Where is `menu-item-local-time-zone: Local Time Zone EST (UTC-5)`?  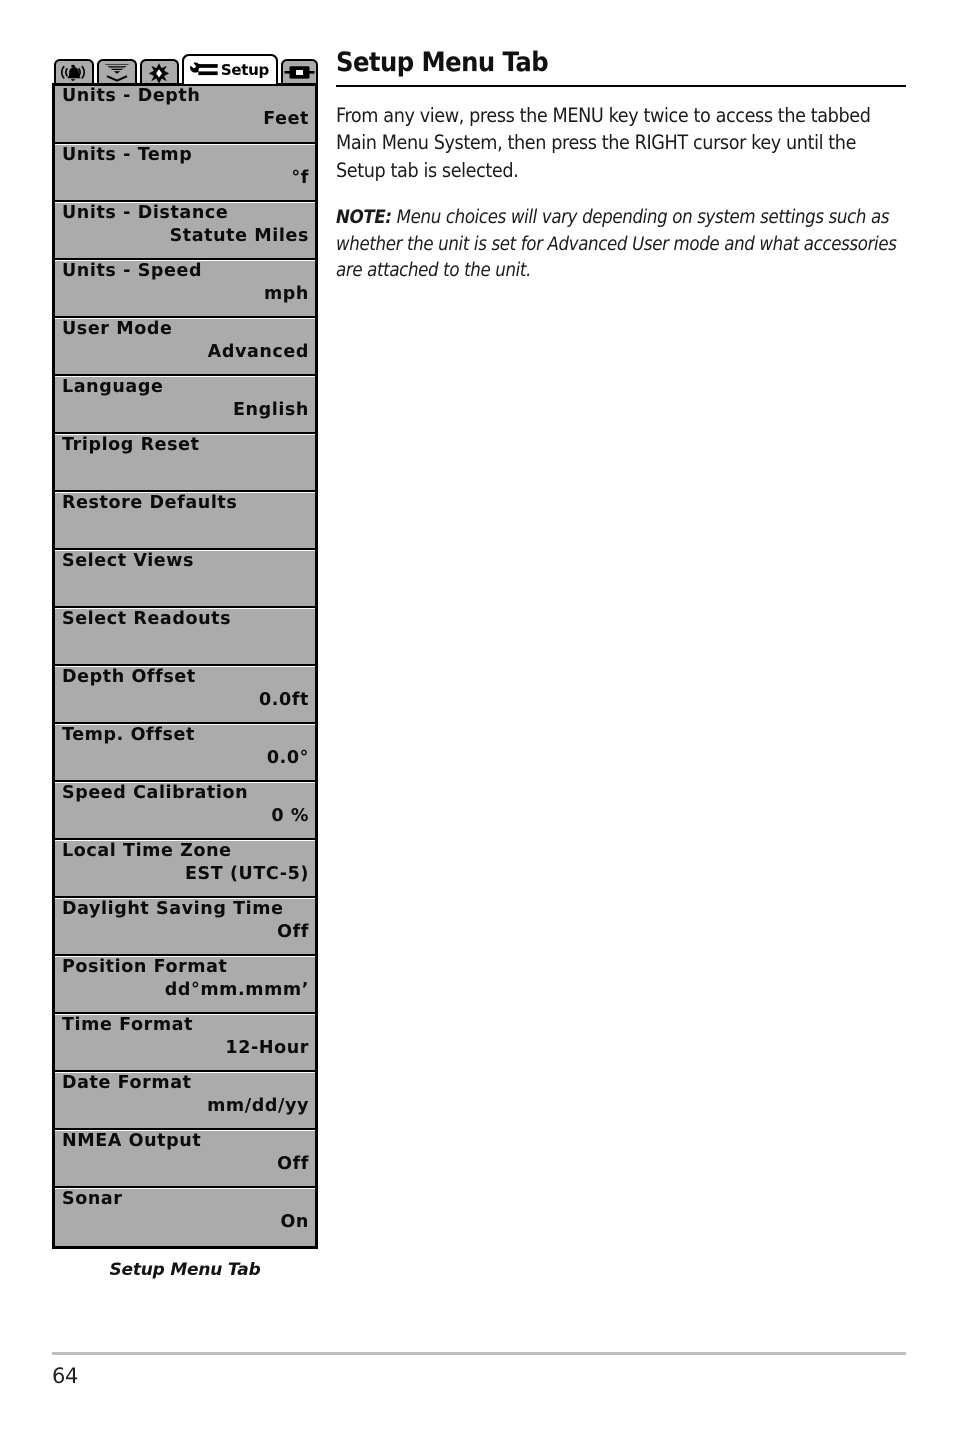
menu-item-local-time-zone: Local Time Zone EST (UTC-5) is located at coordinates (185, 869).